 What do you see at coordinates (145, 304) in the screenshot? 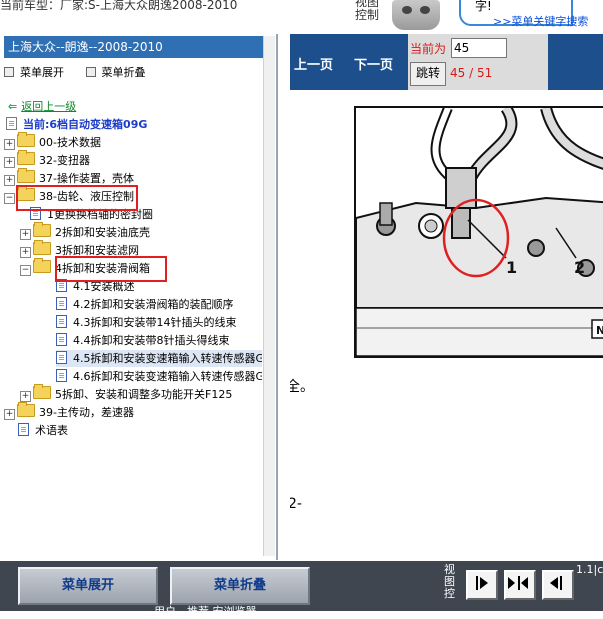
I see `tree-item: 4.2拆卸和安装滑阀箱的装配顺序` at bounding box center [145, 304].